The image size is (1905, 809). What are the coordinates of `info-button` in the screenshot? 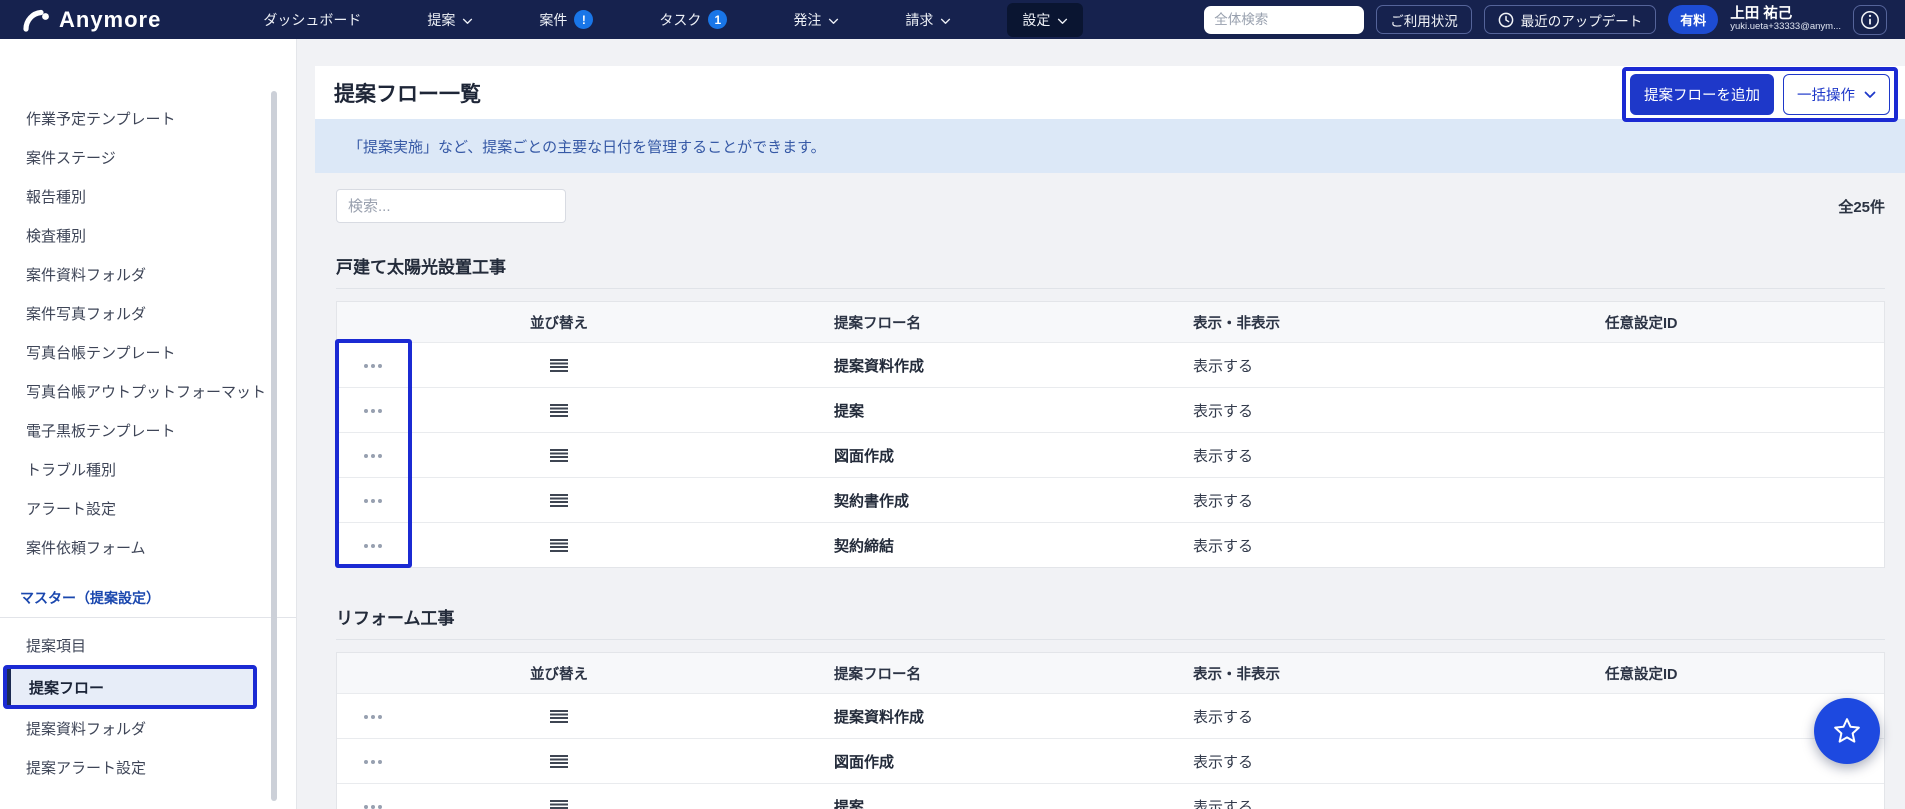 It's located at (1870, 19).